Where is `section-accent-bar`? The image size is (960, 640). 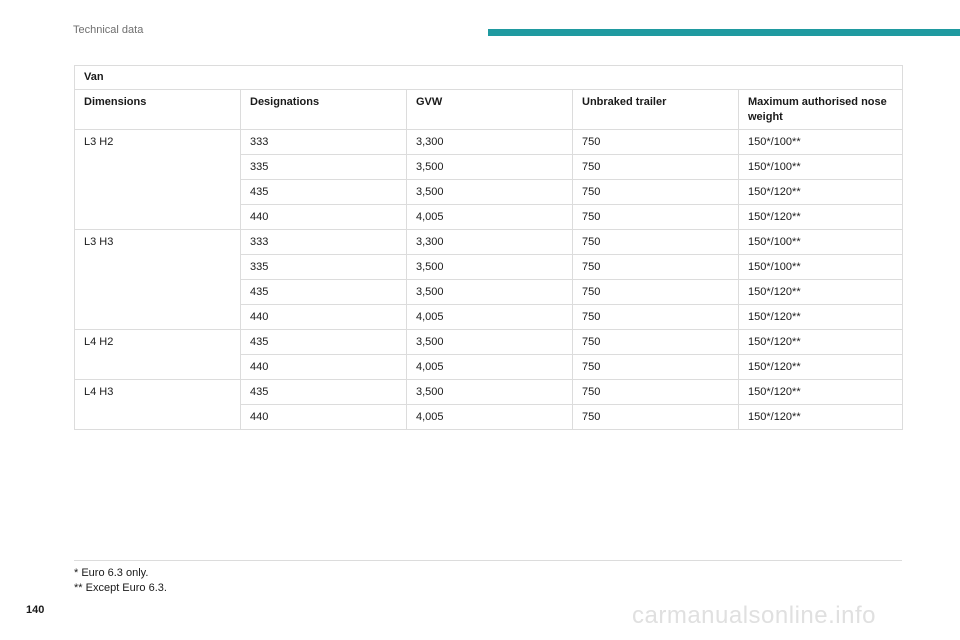
section-accent-bar is located at coordinates (724, 32).